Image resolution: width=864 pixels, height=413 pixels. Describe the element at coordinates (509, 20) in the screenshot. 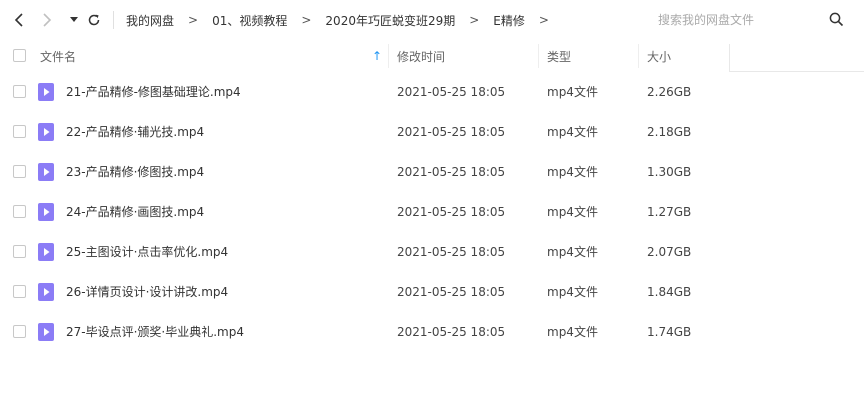

I see `breadcrumb-item-current: E精修` at that location.